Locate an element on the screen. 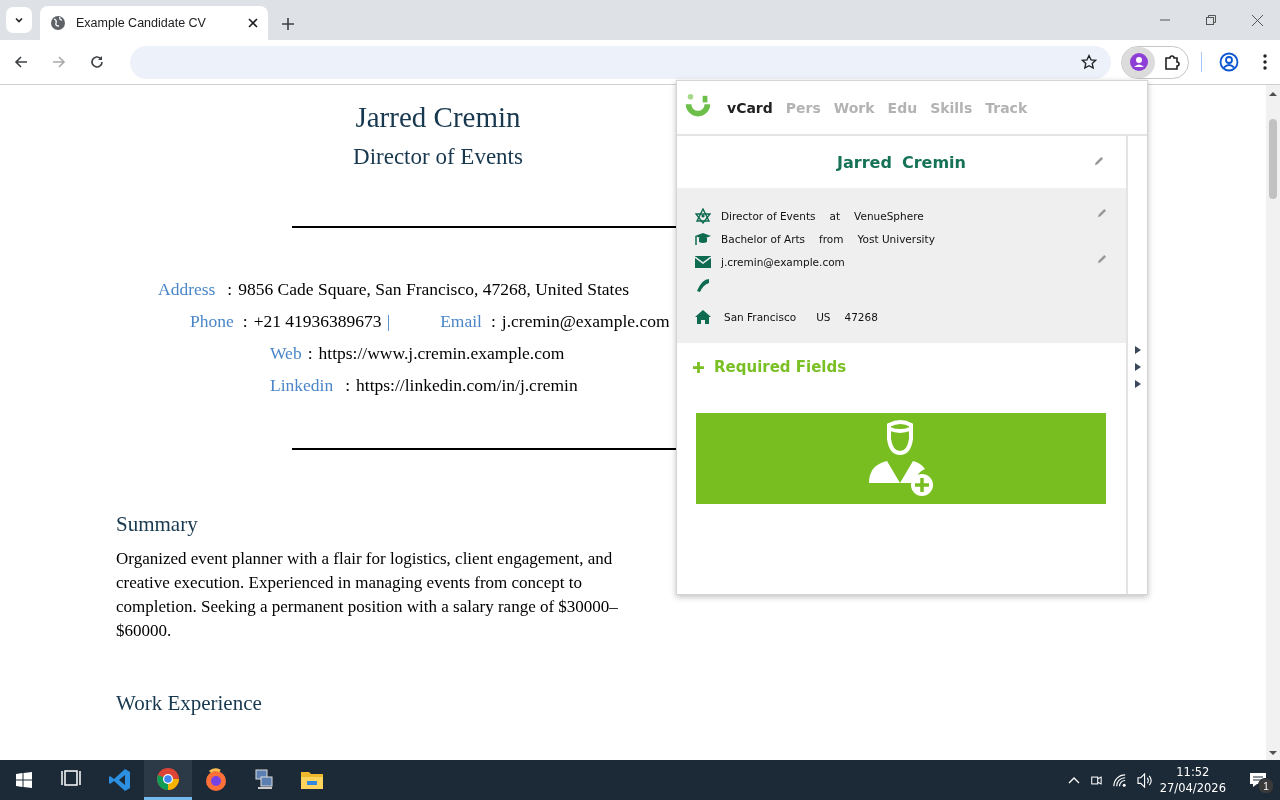 The height and width of the screenshot is (800, 1280). section-heading: Work Experience is located at coordinates (189, 703).